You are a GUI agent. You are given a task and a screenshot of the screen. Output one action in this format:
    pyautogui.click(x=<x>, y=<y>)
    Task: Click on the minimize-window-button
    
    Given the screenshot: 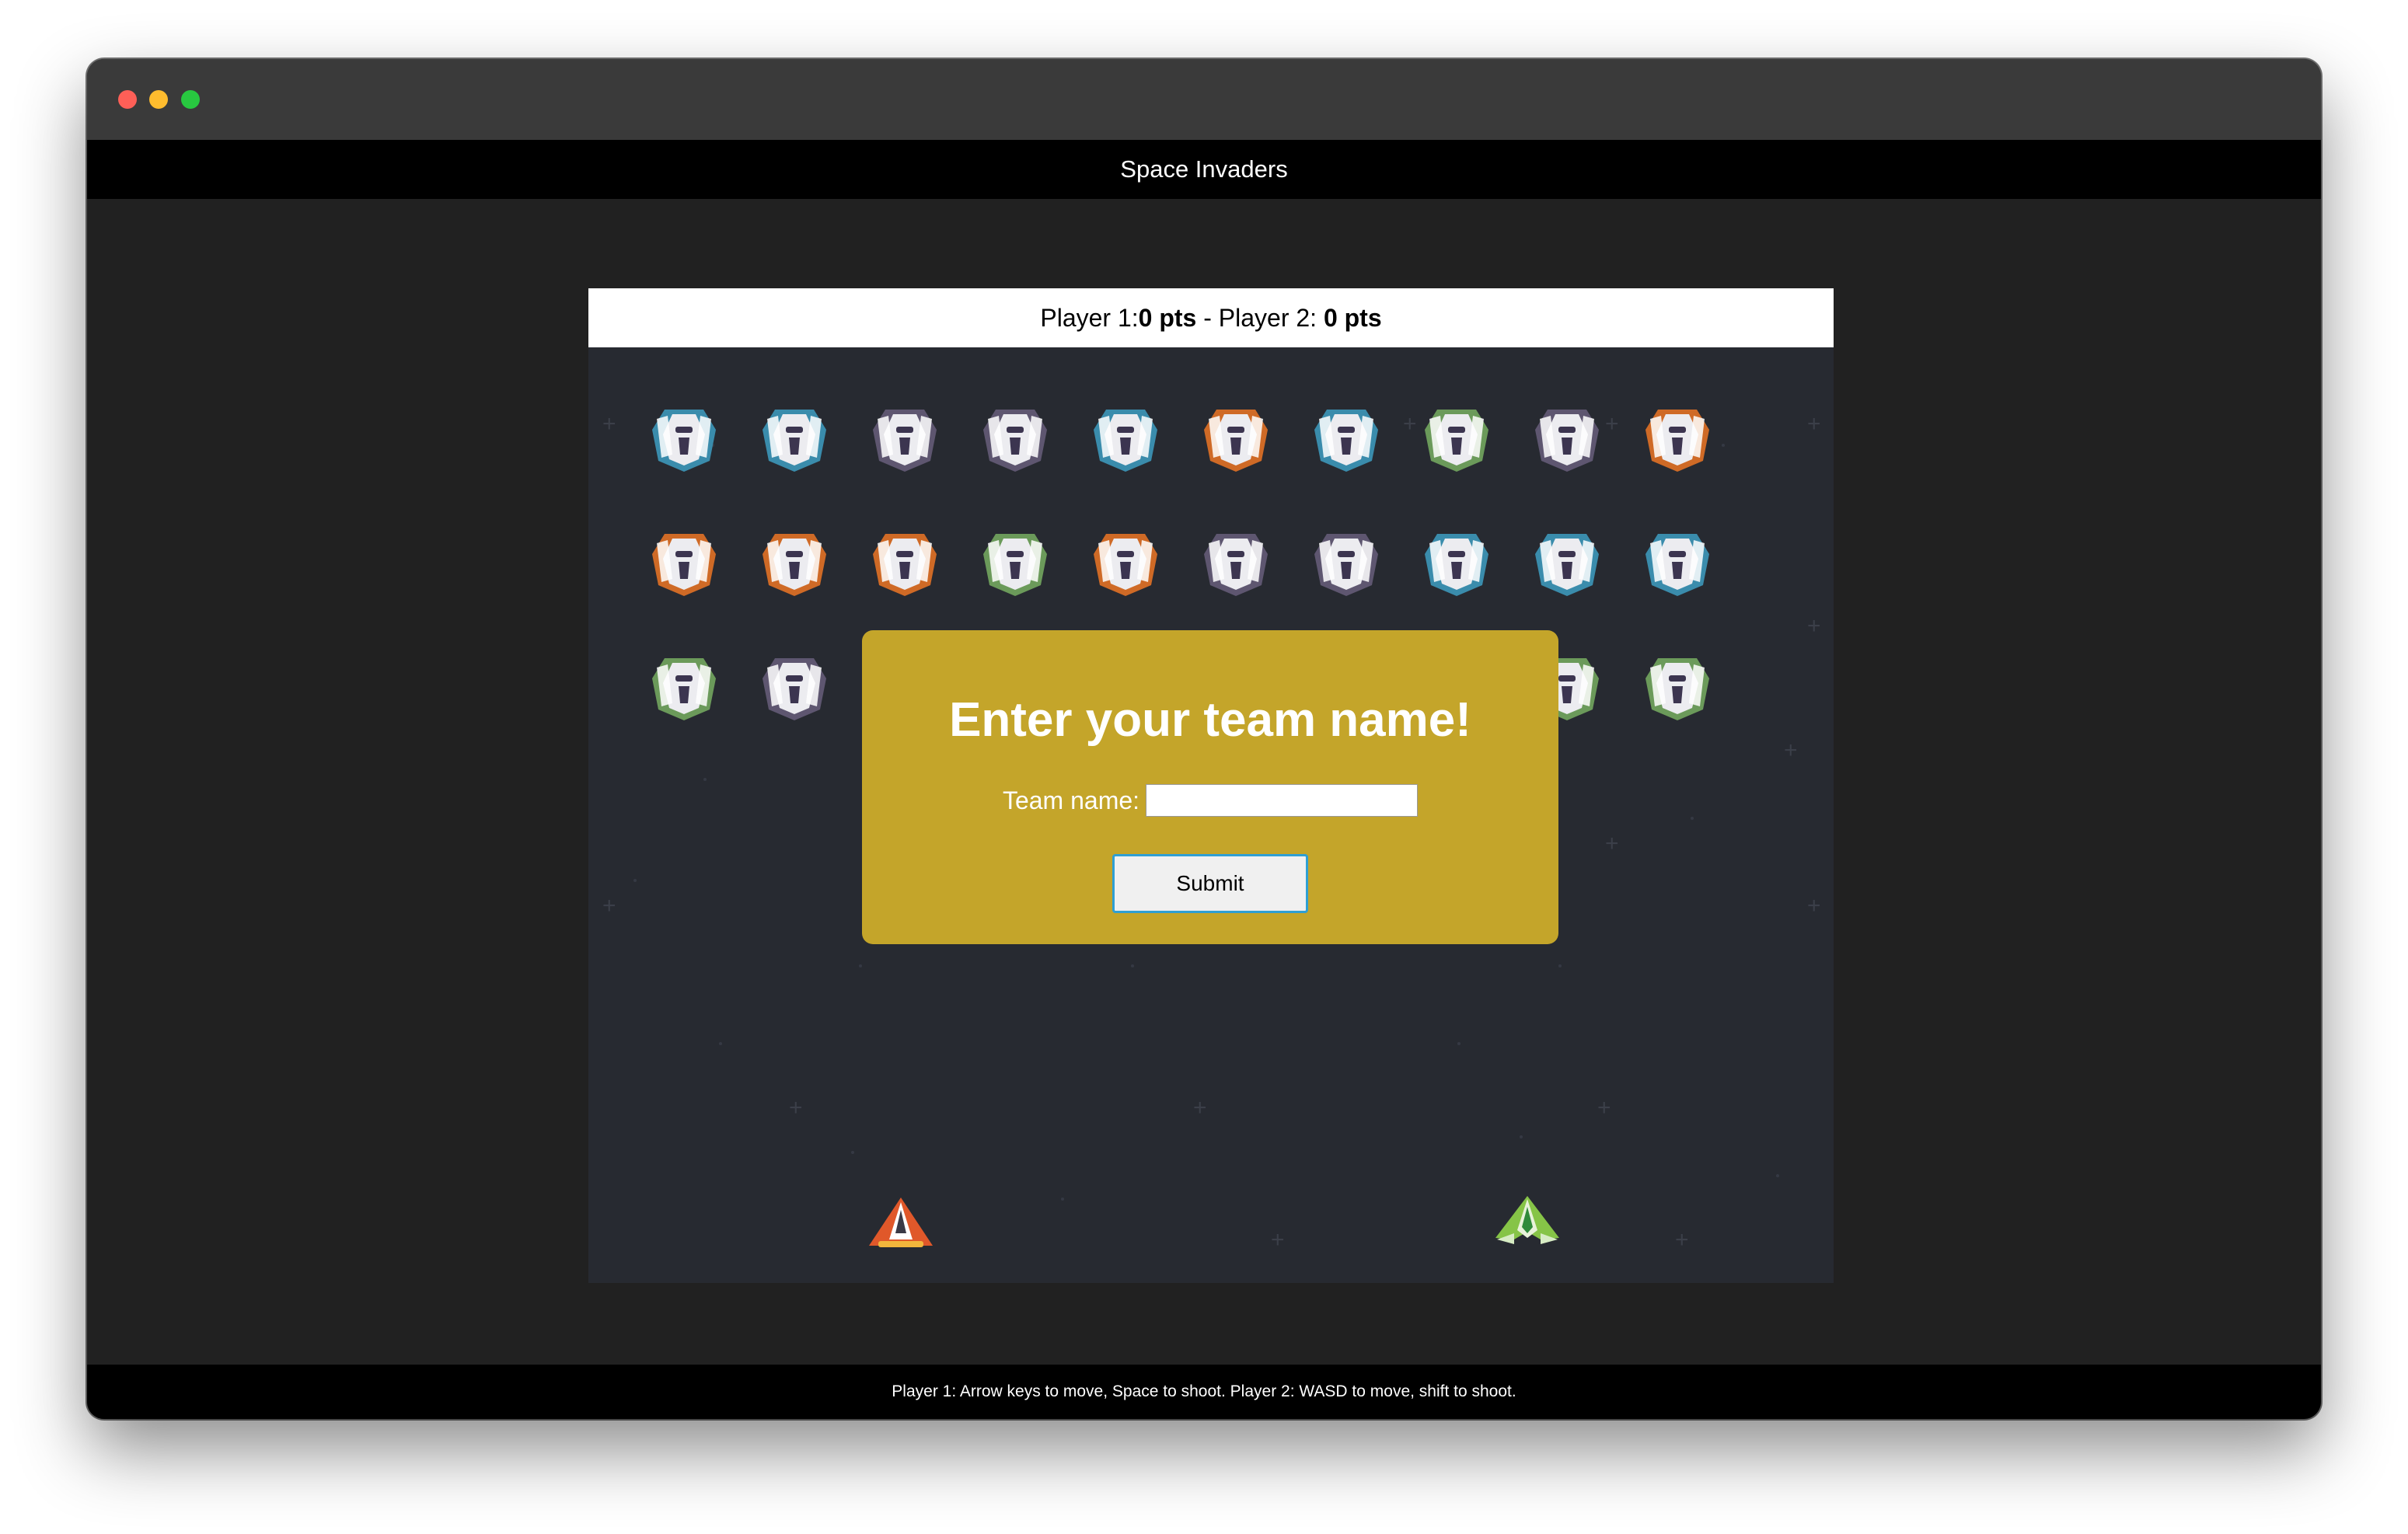 What is the action you would take?
    pyautogui.click(x=158, y=100)
    